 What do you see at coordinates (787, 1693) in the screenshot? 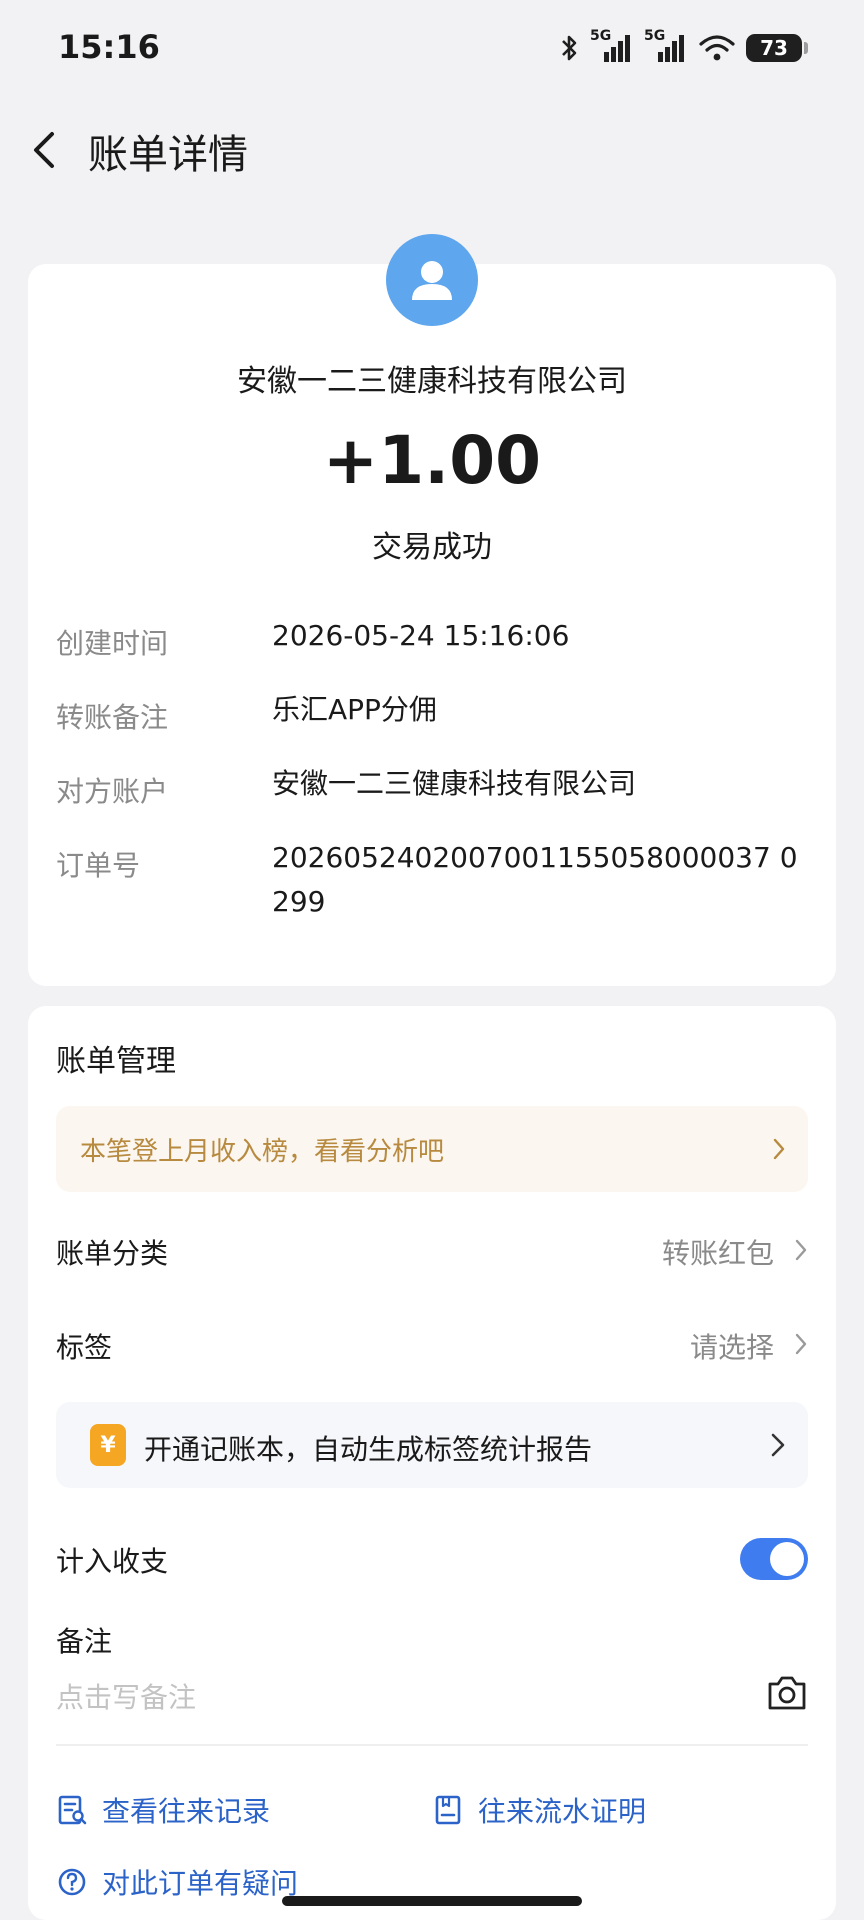
I see `camera-icon` at bounding box center [787, 1693].